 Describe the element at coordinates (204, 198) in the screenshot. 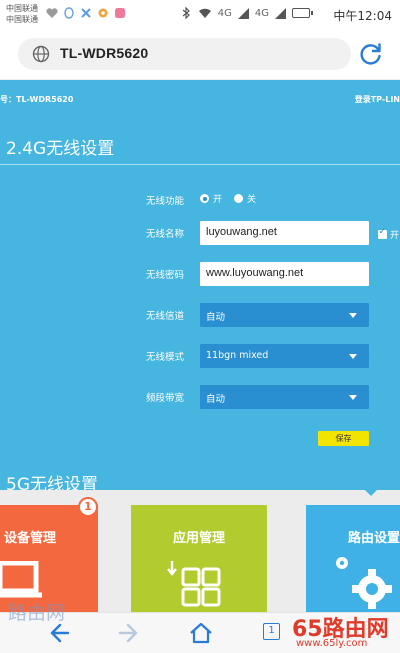

I see `radio-on` at that location.